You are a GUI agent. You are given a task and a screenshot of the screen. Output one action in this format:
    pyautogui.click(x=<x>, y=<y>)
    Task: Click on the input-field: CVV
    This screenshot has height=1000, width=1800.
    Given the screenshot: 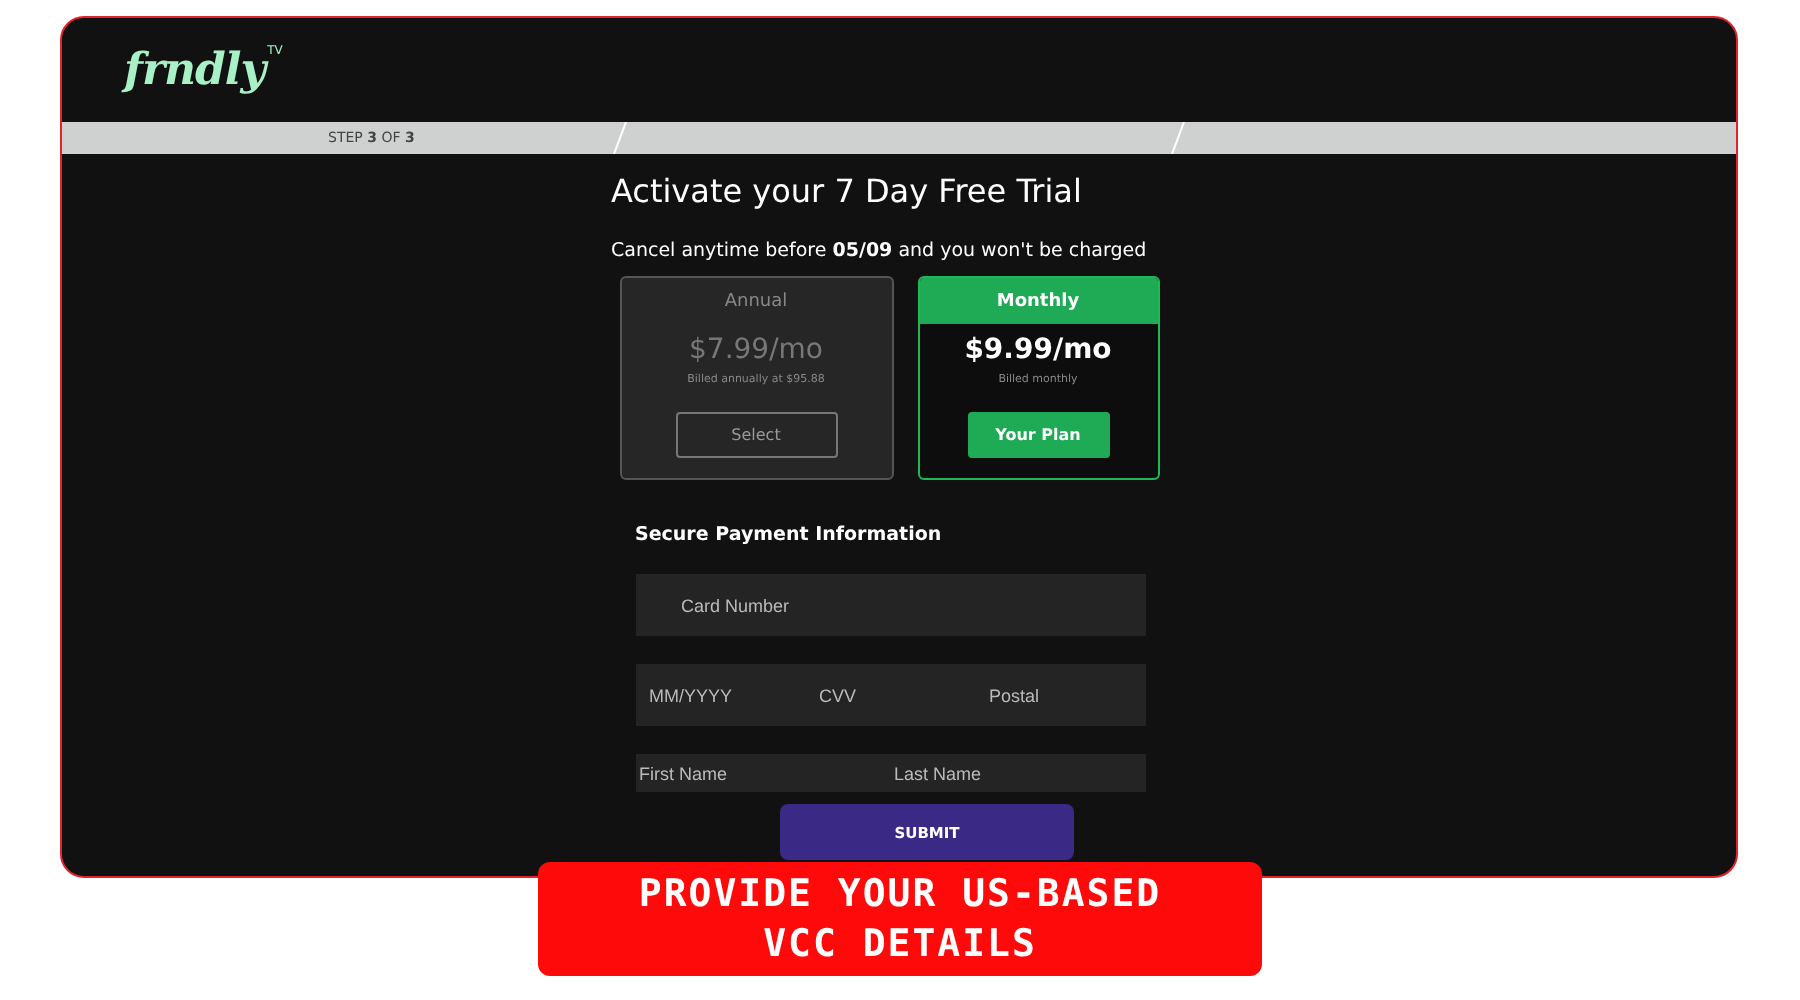 What is the action you would take?
    pyautogui.click(x=890, y=695)
    